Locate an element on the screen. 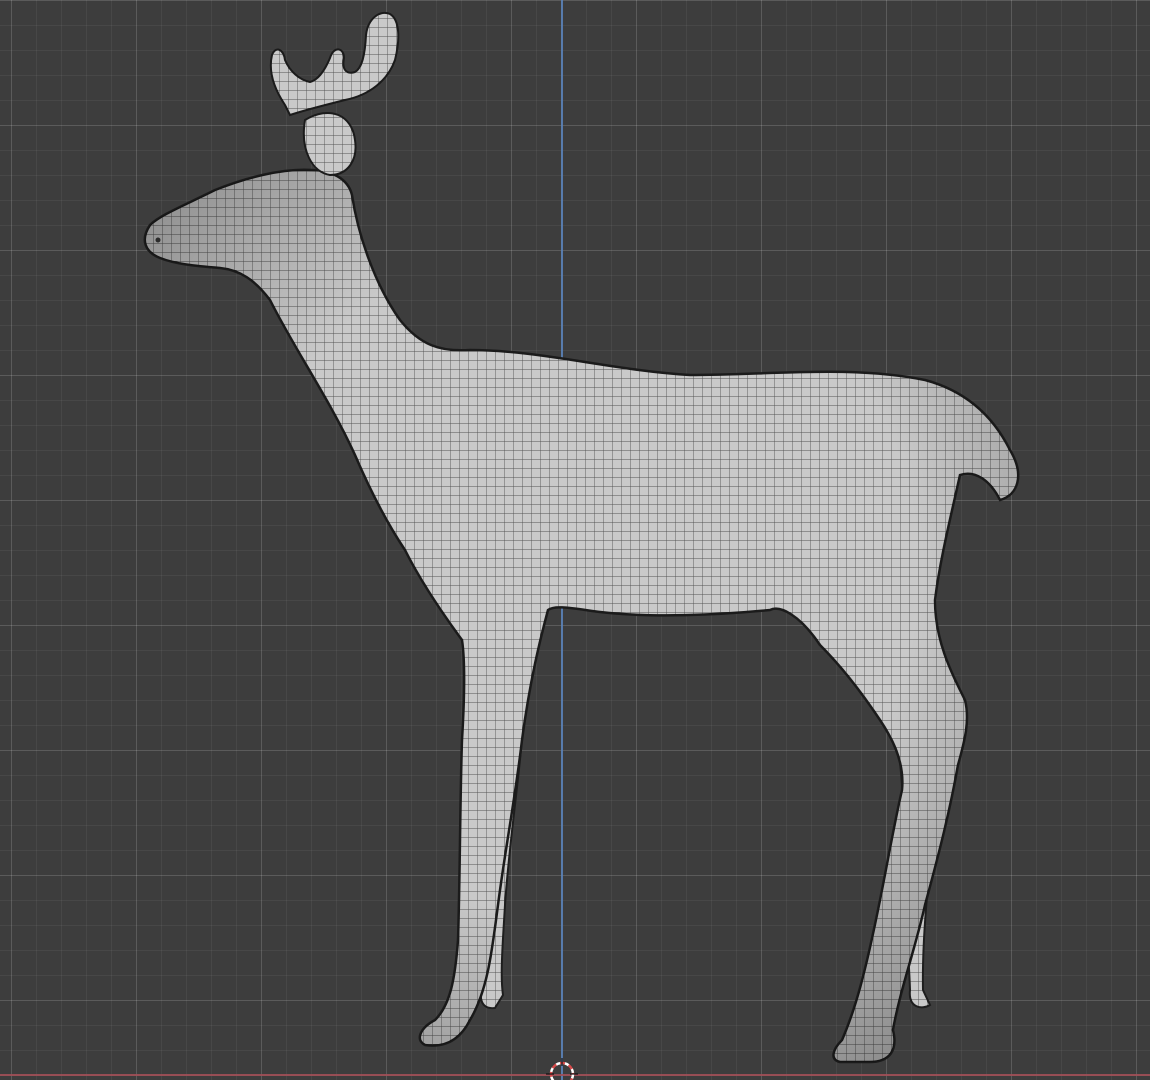  deer-antlers is located at coordinates (334, 64).